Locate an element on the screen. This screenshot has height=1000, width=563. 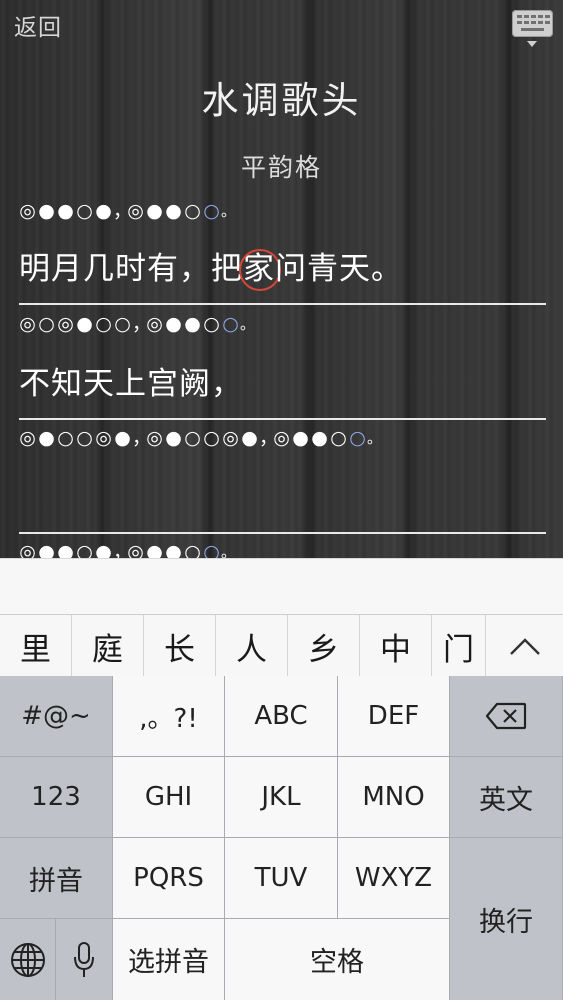
punctuation-key: ,。?! is located at coordinates (169, 716).